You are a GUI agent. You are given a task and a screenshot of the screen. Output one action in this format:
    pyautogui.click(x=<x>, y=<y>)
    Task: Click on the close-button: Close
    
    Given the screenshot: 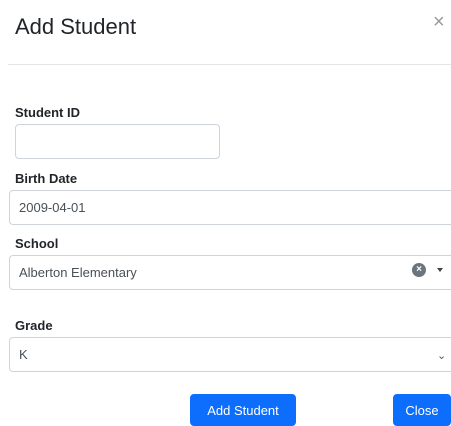 What is the action you would take?
    pyautogui.click(x=422, y=410)
    